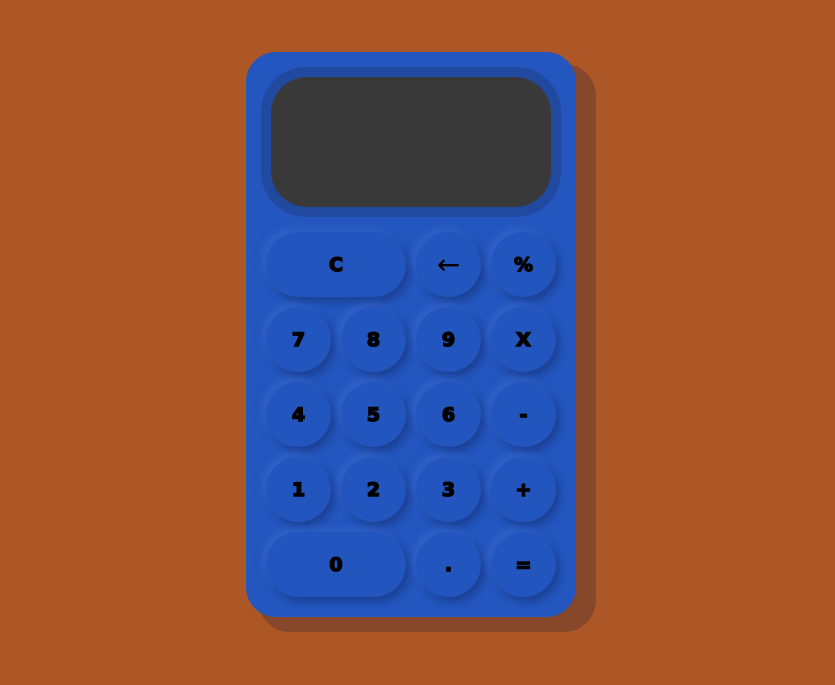 The width and height of the screenshot is (835, 685). Describe the element at coordinates (336, 564) in the screenshot. I see `digit-0-button: 0` at that location.